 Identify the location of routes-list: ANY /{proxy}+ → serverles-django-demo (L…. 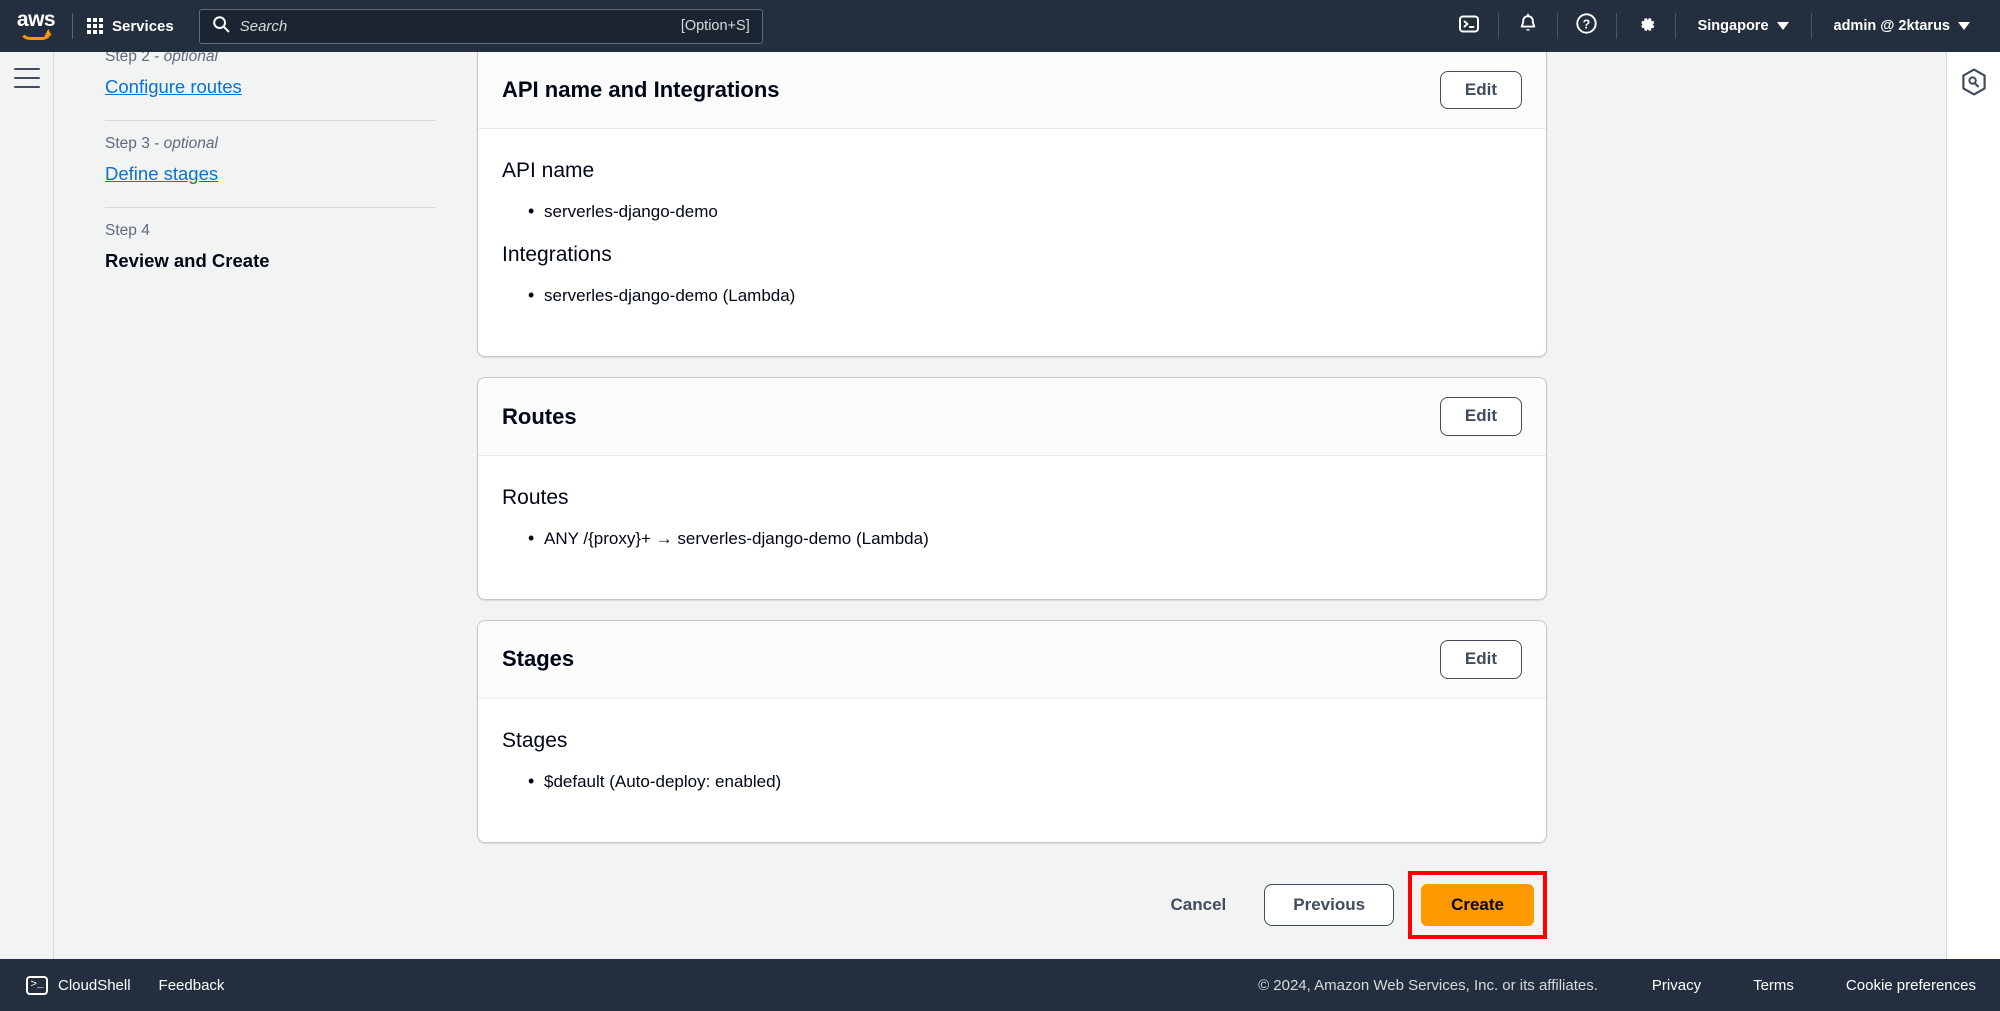
(1012, 538).